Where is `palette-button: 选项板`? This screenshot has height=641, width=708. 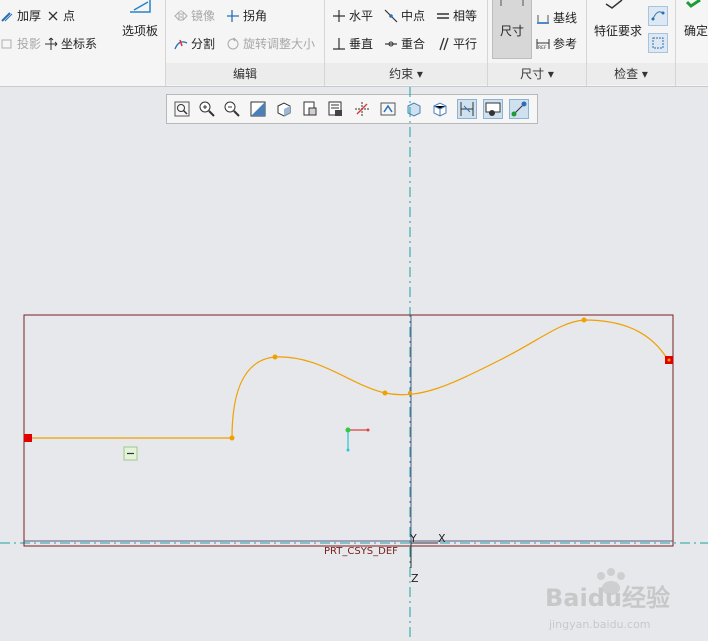
palette-button: 选项板 is located at coordinates (140, 30).